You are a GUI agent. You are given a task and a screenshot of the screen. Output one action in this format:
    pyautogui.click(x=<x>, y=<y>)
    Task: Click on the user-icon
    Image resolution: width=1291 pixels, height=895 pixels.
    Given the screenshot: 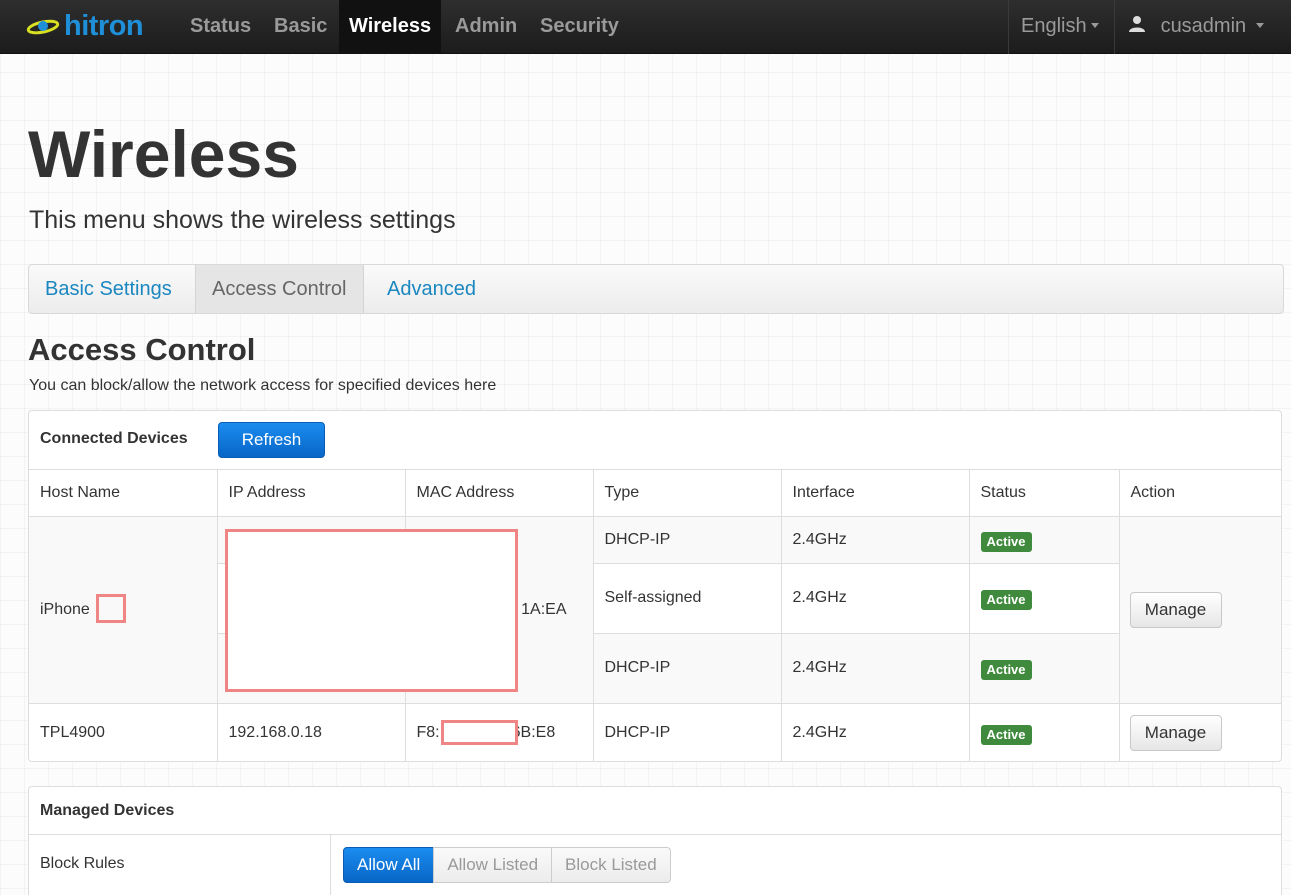 What is the action you would take?
    pyautogui.click(x=1137, y=24)
    